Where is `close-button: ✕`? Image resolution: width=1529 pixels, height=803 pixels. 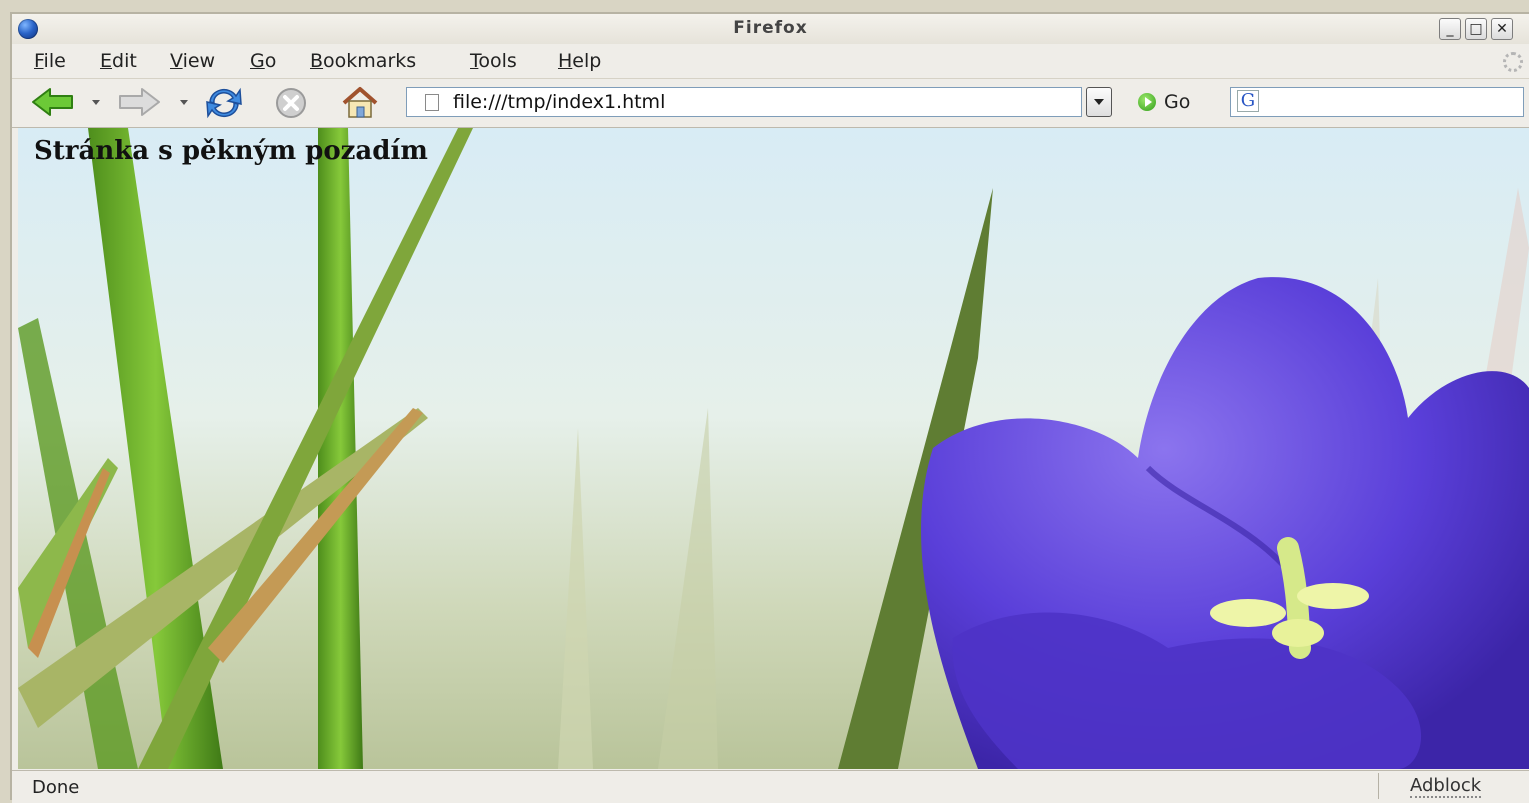
close-button: ✕ is located at coordinates (1502, 29).